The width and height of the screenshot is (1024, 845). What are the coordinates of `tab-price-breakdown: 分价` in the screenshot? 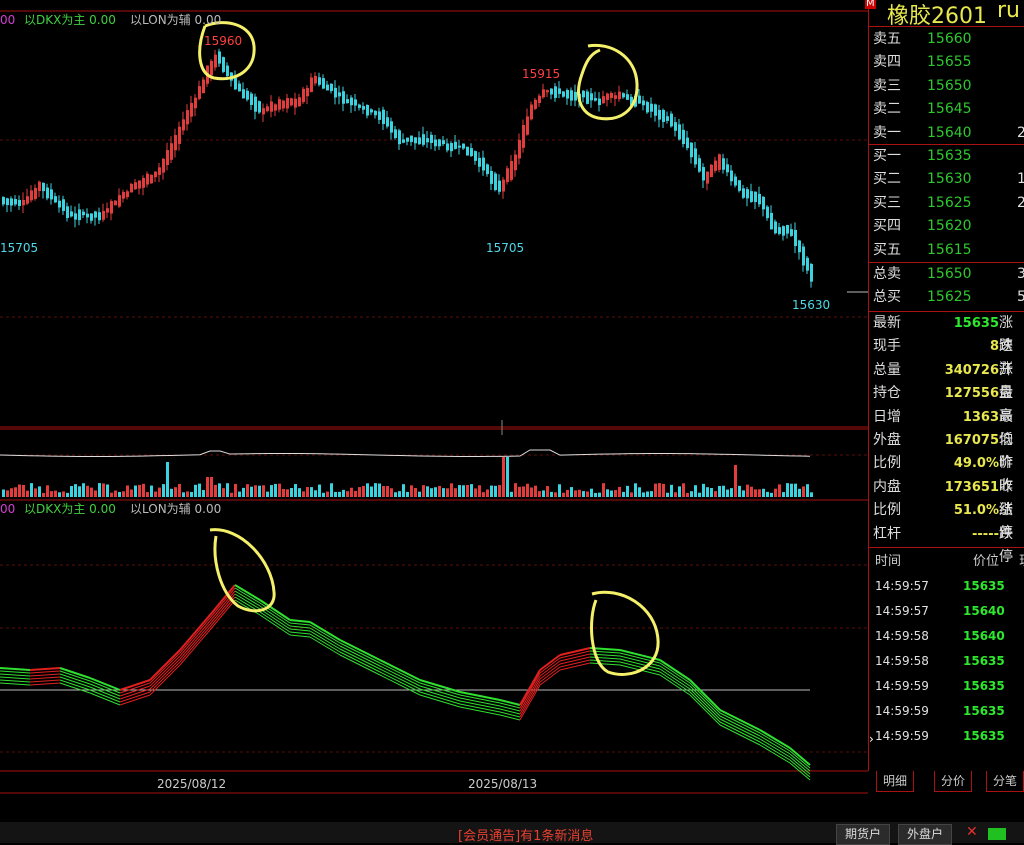 It's located at (953, 781).